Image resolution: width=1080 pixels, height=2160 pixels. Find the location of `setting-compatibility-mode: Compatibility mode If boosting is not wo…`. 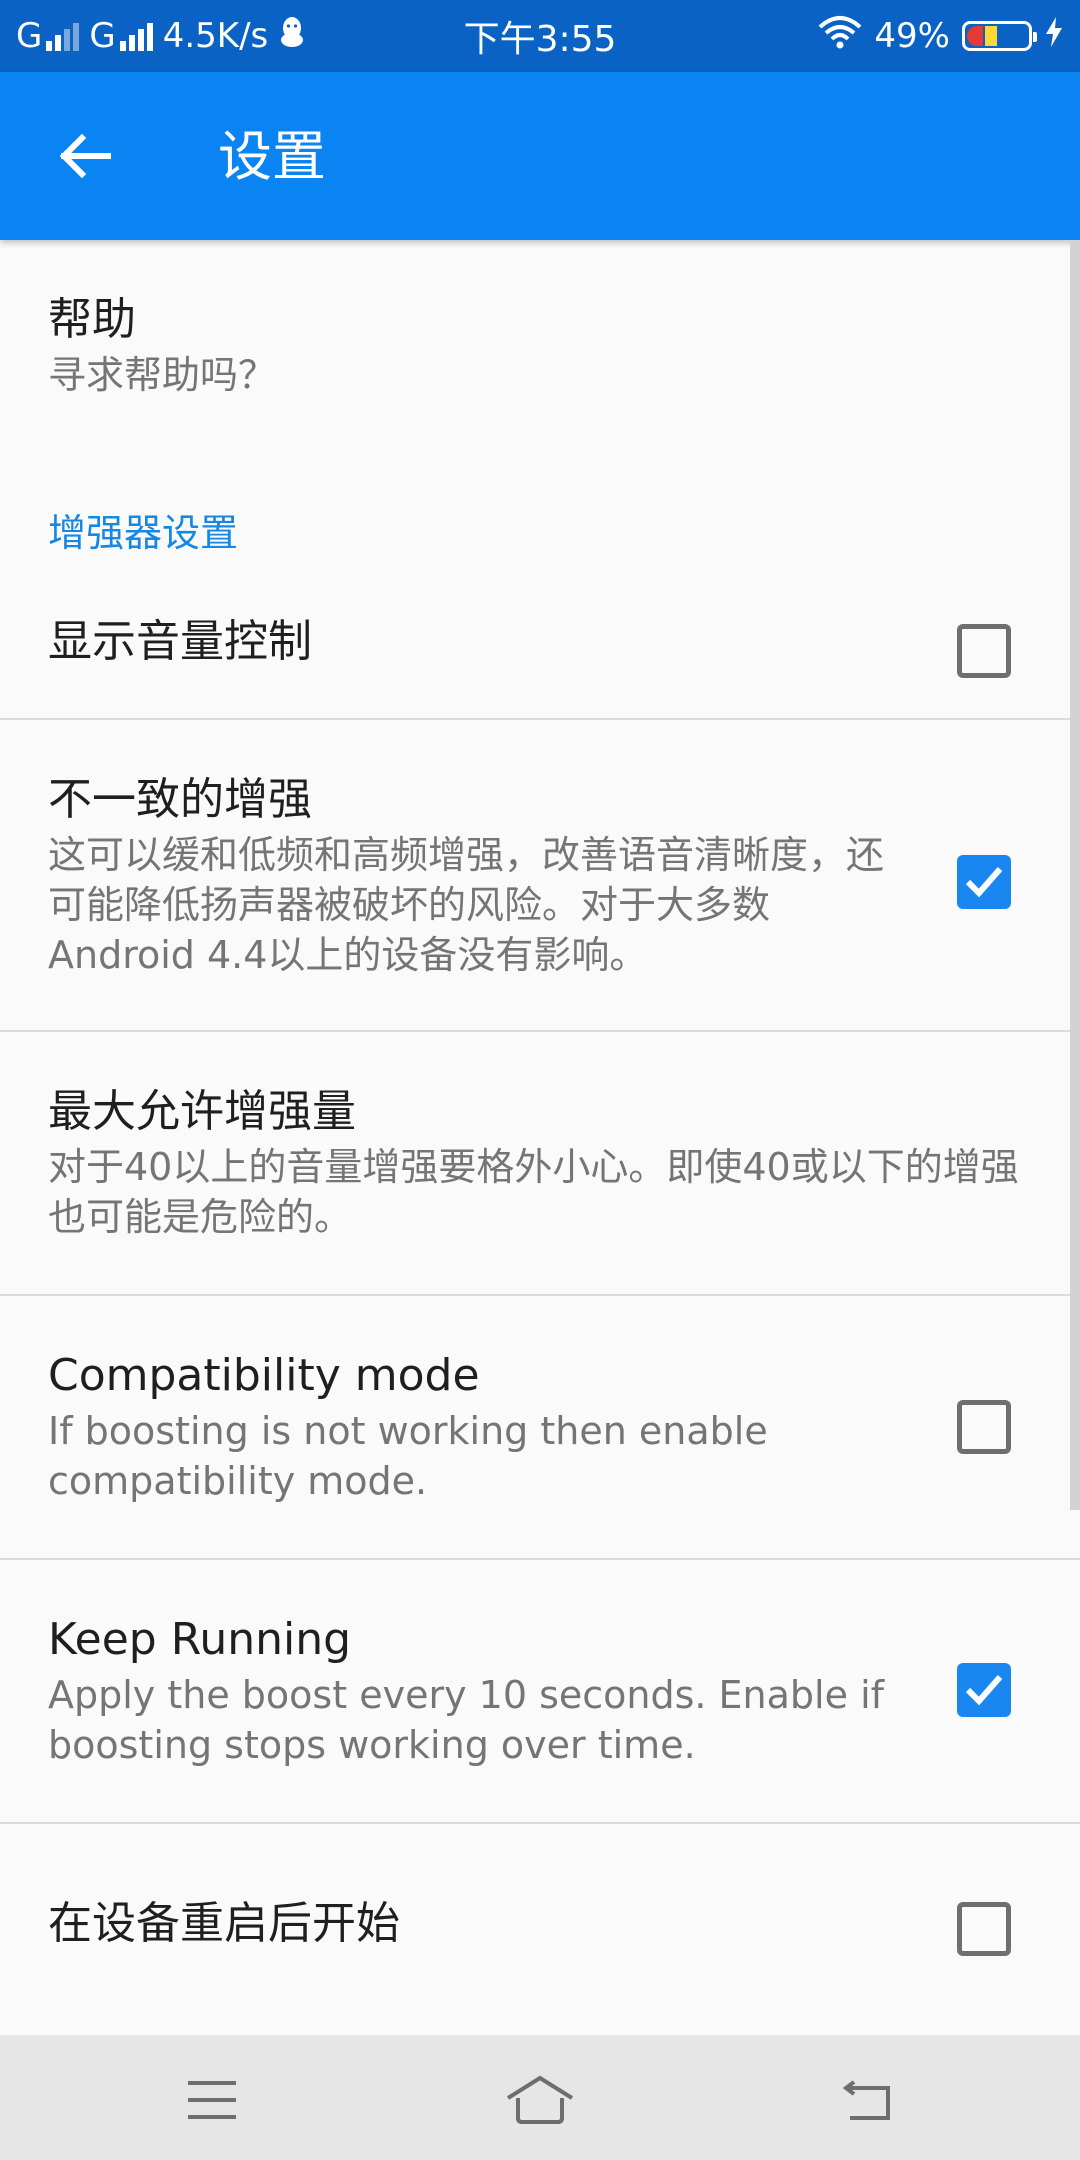

setting-compatibility-mode: Compatibility mode If boosting is not wo… is located at coordinates (540, 1427).